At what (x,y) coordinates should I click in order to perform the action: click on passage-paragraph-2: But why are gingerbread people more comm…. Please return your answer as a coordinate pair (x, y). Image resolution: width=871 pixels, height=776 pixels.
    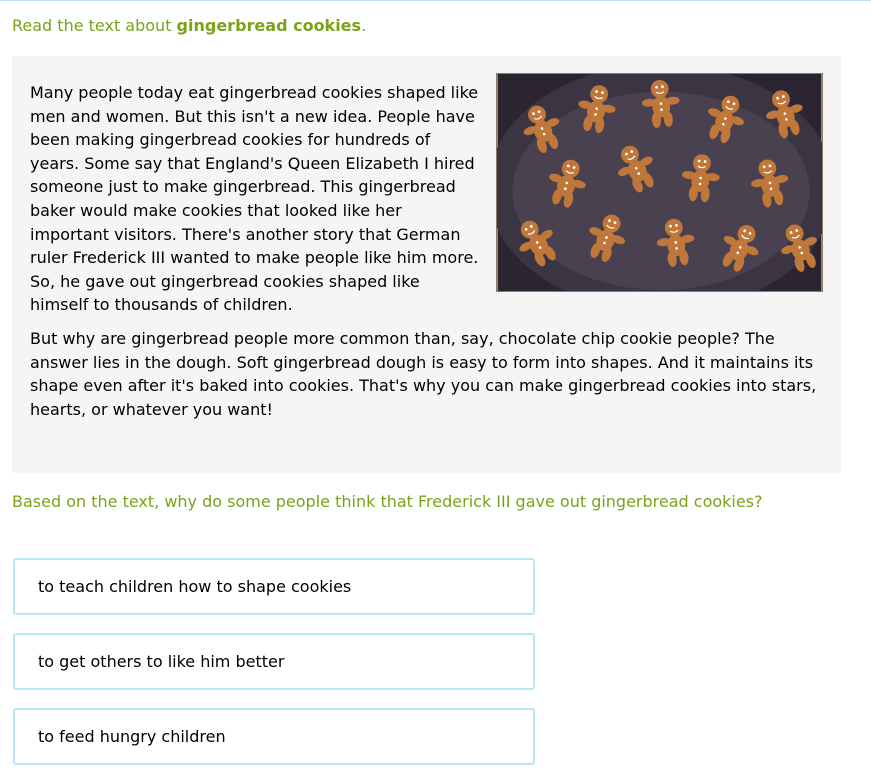
    Looking at the image, I should click on (423, 373).